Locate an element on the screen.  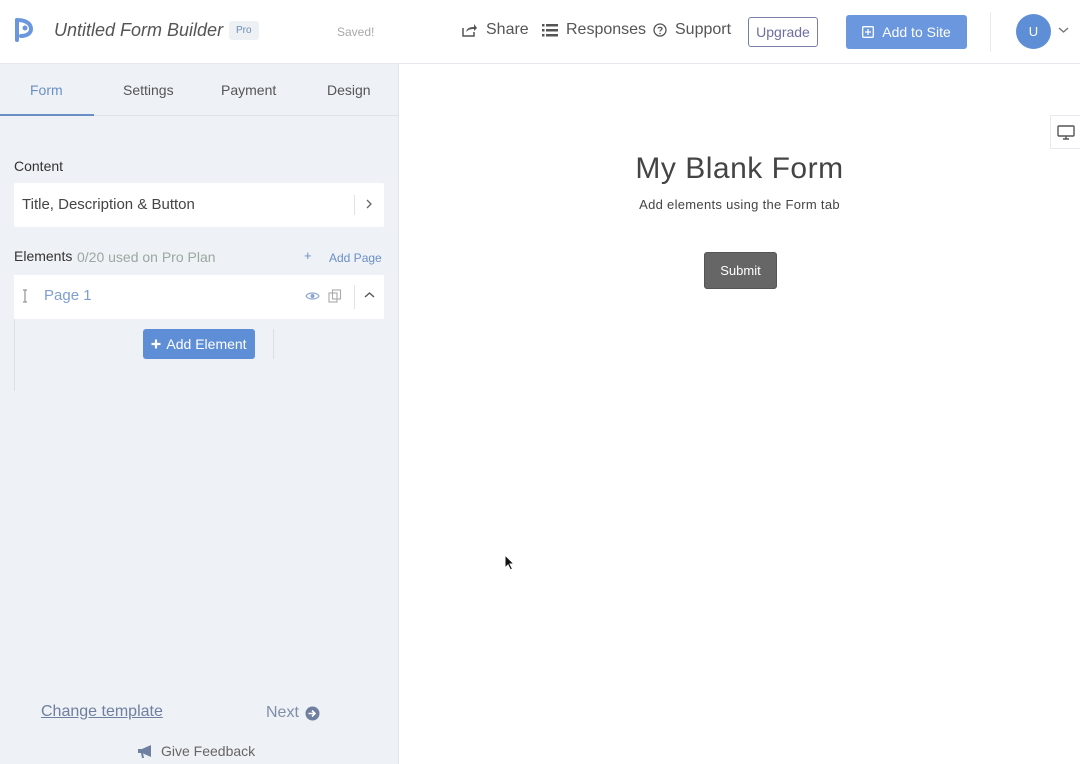
help-circle-icon is located at coordinates (660, 30).